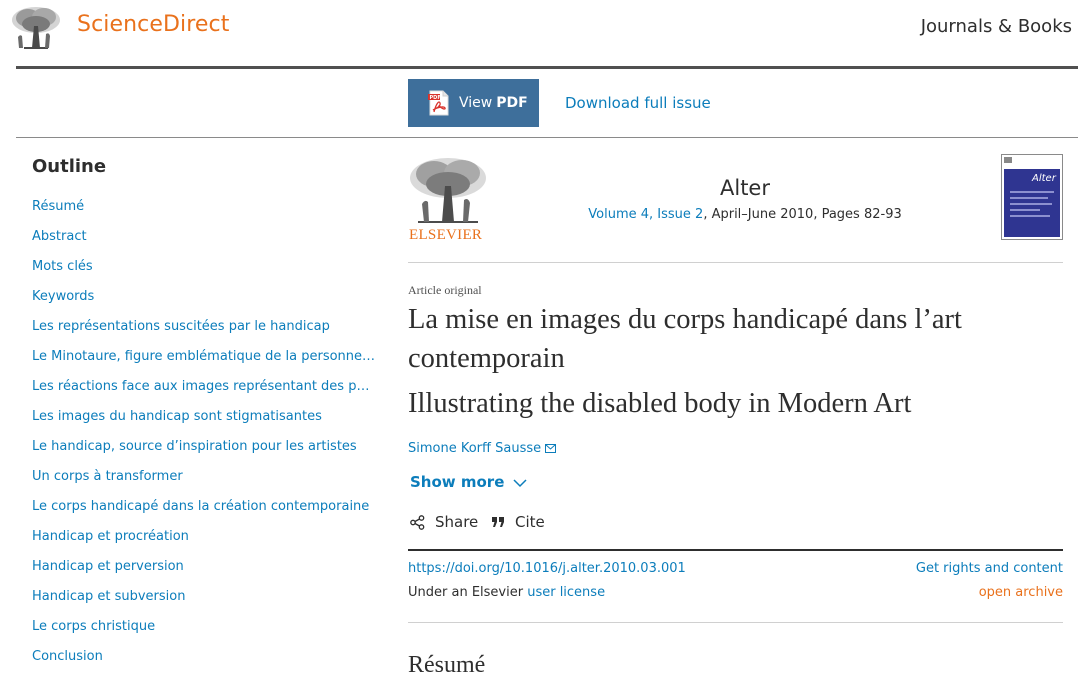  I want to click on section-heading-resume: Résumé, so click(447, 665).